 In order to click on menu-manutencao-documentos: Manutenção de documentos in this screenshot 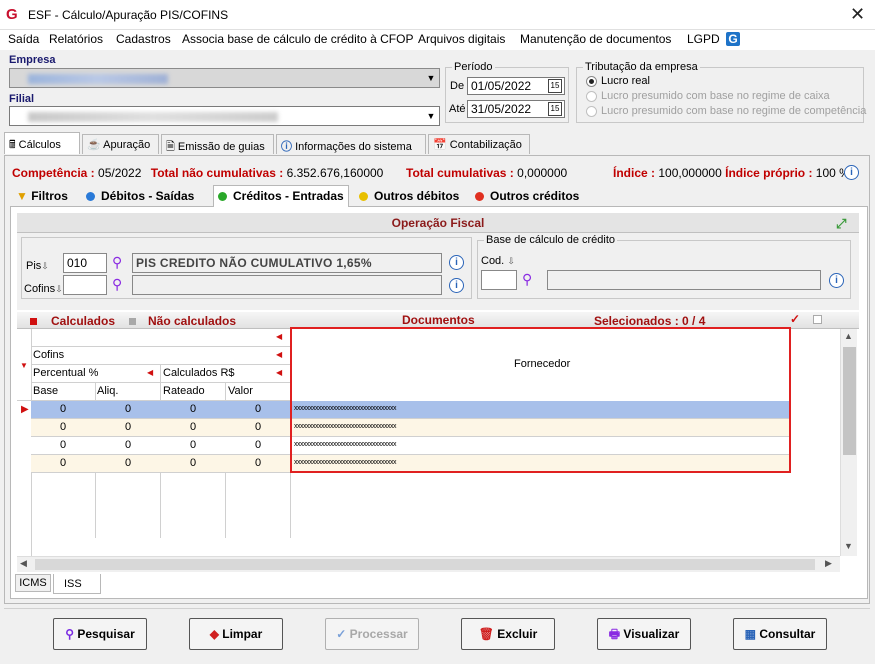, I will do `click(595, 39)`.